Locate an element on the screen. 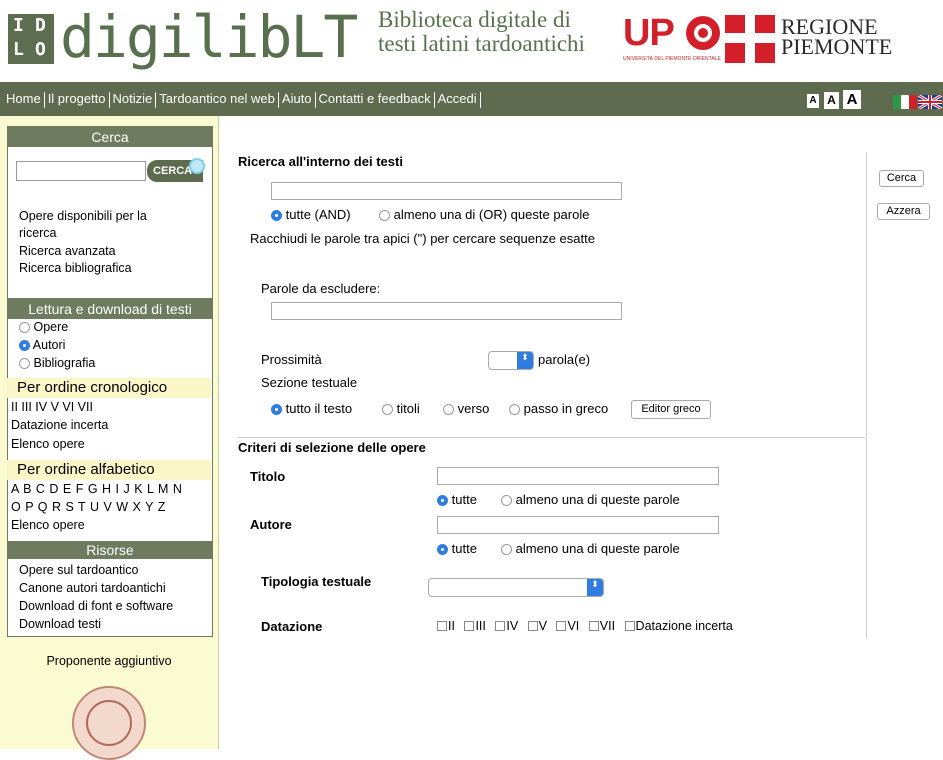 Image resolution: width=943 pixels, height=760 pixels. dating-check-vi: VI is located at coordinates (567, 626).